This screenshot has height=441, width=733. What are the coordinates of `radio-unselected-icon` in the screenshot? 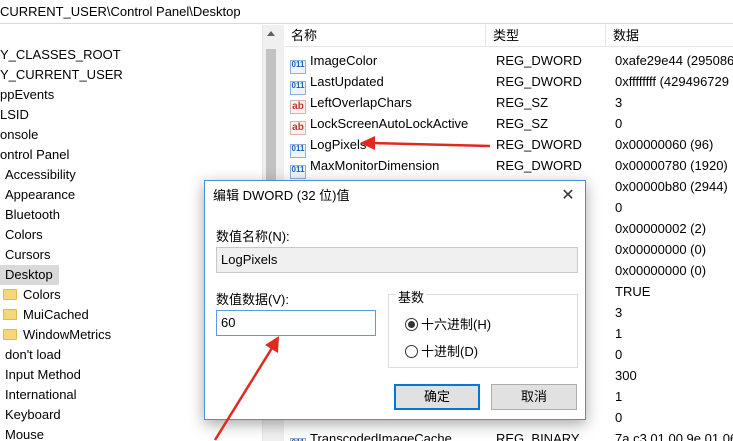 It's located at (411, 351).